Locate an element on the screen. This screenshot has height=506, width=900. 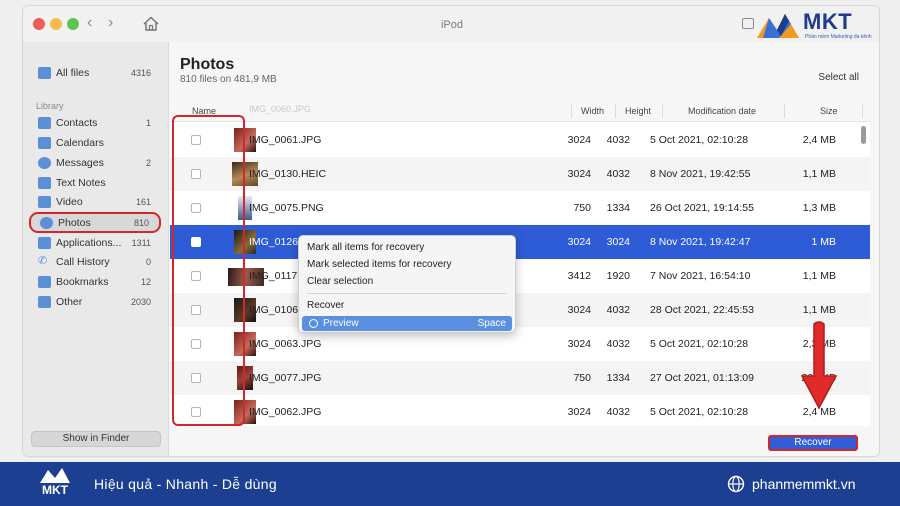
sidebar-item-contacts: Contacts 1 is located at coordinates (95, 123).